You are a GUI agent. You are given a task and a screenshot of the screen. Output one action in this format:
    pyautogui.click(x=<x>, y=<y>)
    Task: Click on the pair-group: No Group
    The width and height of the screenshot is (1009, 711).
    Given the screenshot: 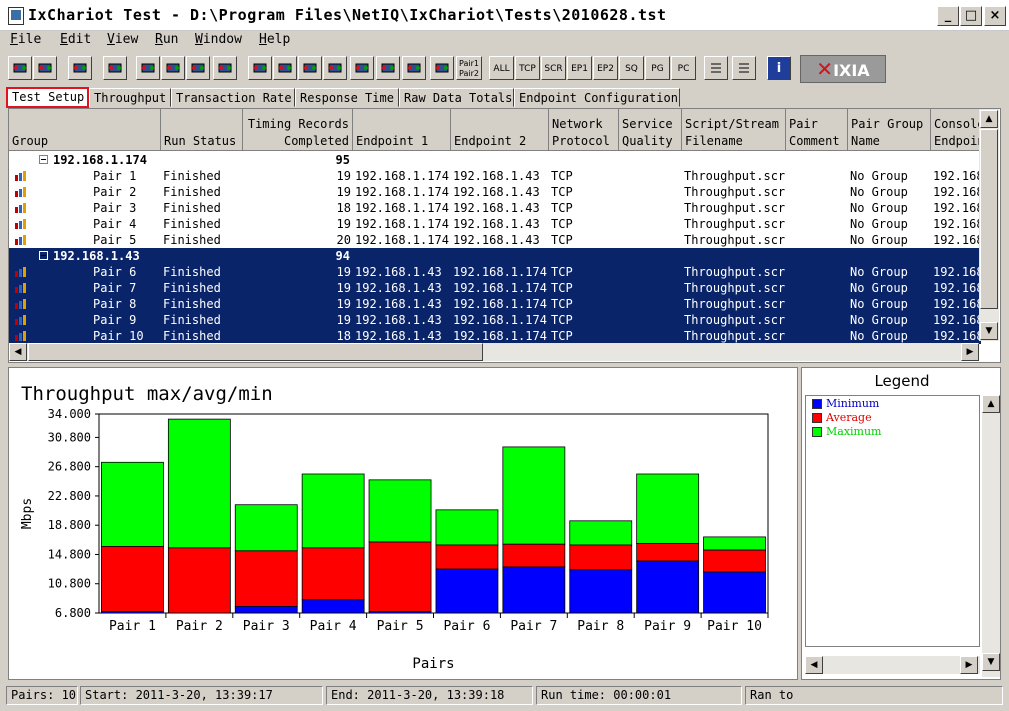 What is the action you would take?
    pyautogui.click(x=879, y=272)
    